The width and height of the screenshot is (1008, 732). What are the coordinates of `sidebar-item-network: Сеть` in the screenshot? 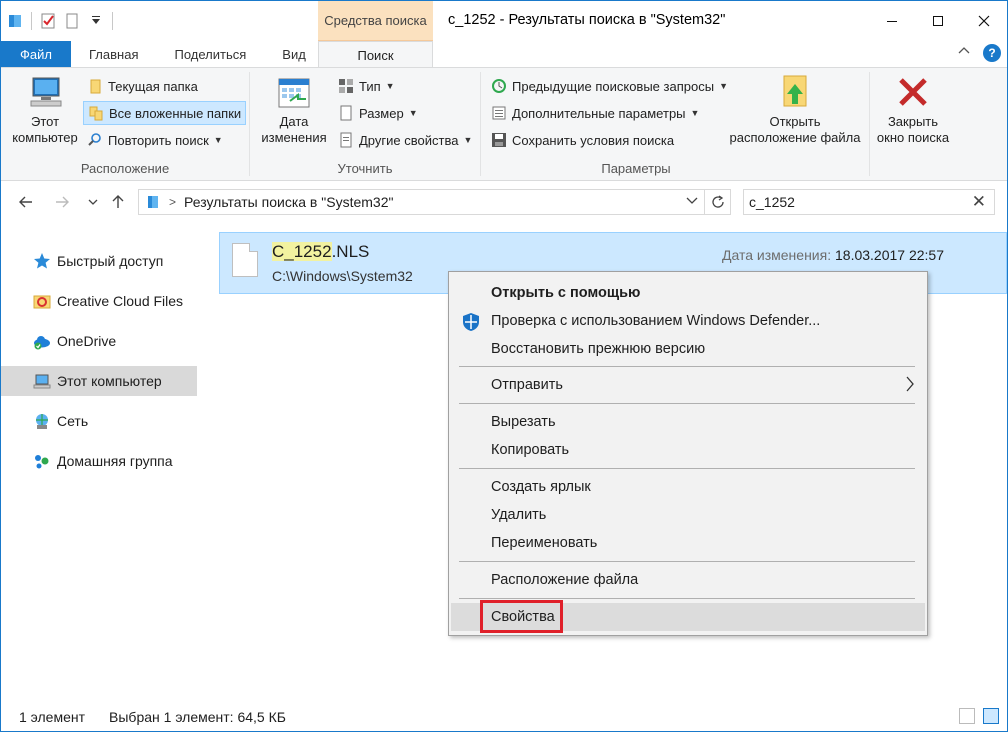 It's located at (99, 421).